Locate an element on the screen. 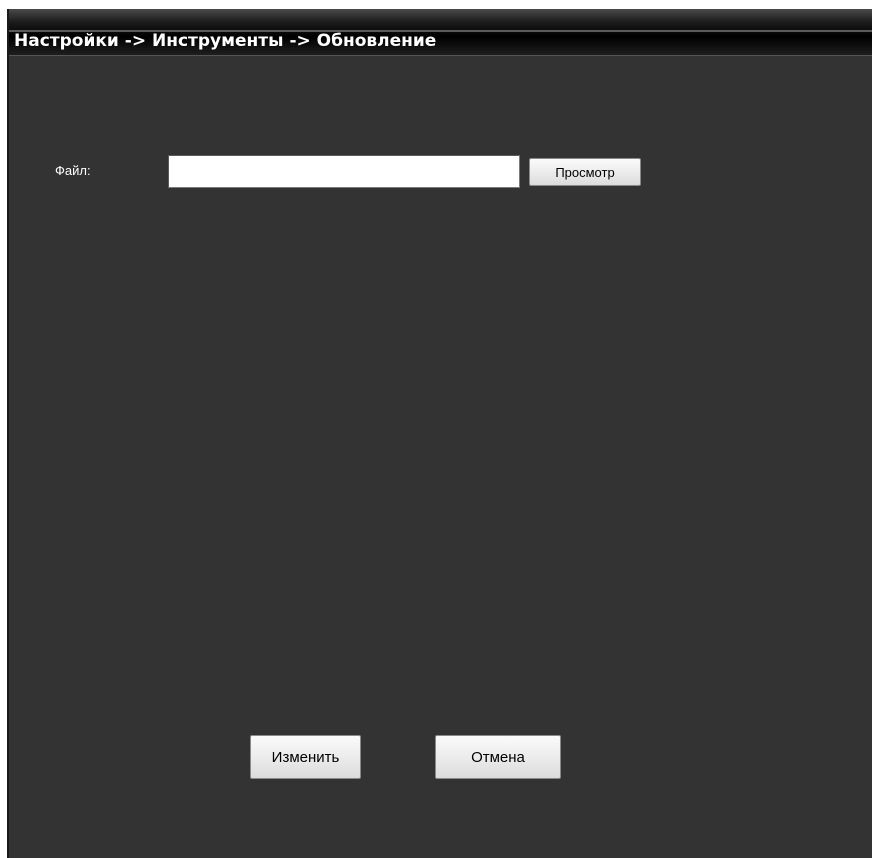  apply-button: Изменить is located at coordinates (305, 757).